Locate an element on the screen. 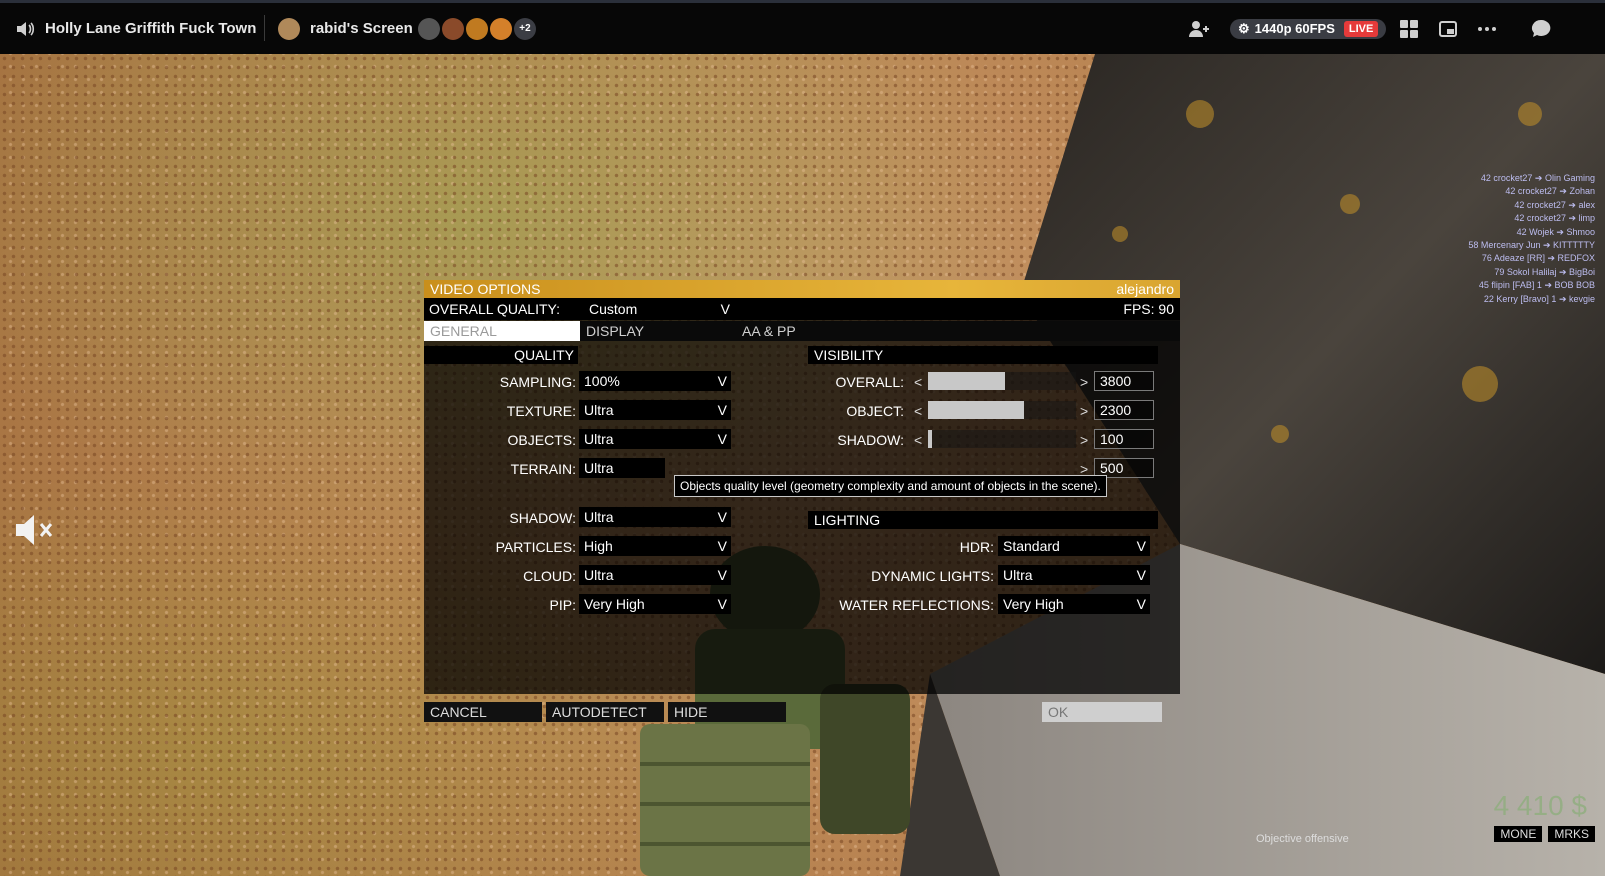  stream-quality-pill: ⚙ 1440p 60FPS LIVE is located at coordinates (1308, 28).